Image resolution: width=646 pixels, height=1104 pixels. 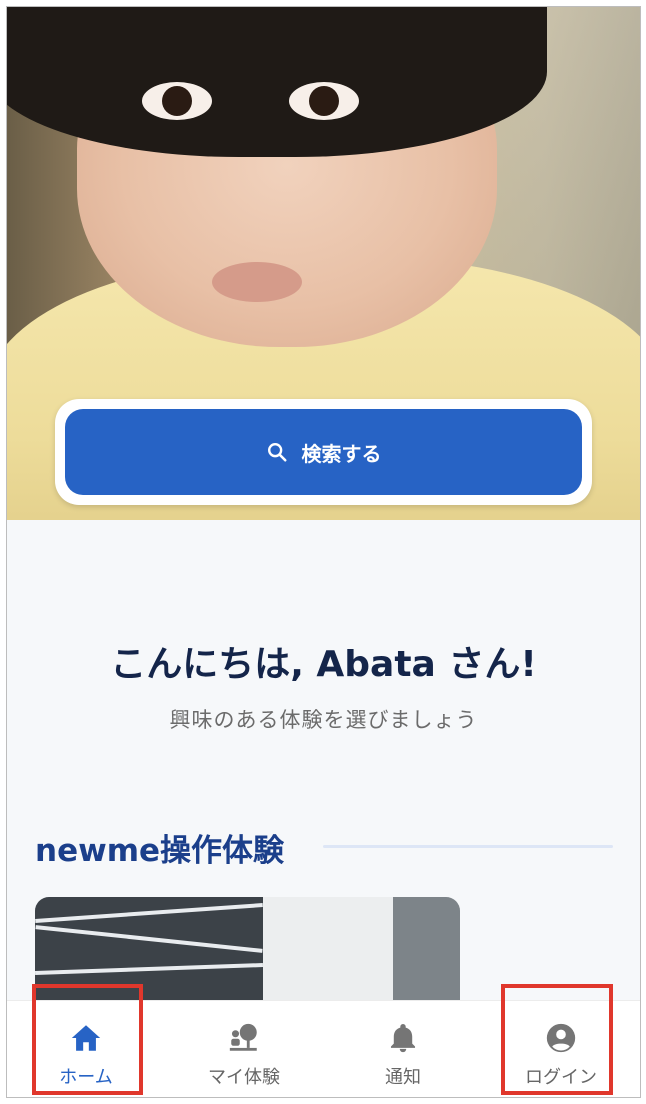 I want to click on nav-login-label: ログイン, so click(x=561, y=1077).